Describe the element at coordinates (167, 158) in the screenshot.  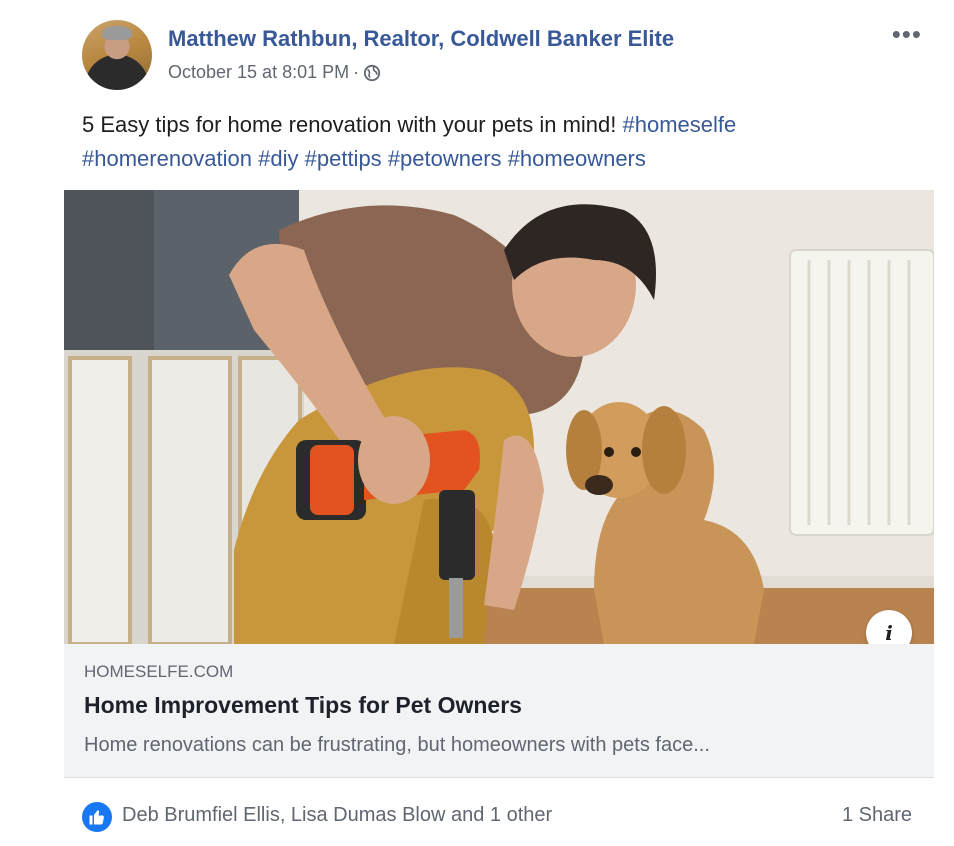
I see `hashtag-homerenovation: #homerenovation` at that location.